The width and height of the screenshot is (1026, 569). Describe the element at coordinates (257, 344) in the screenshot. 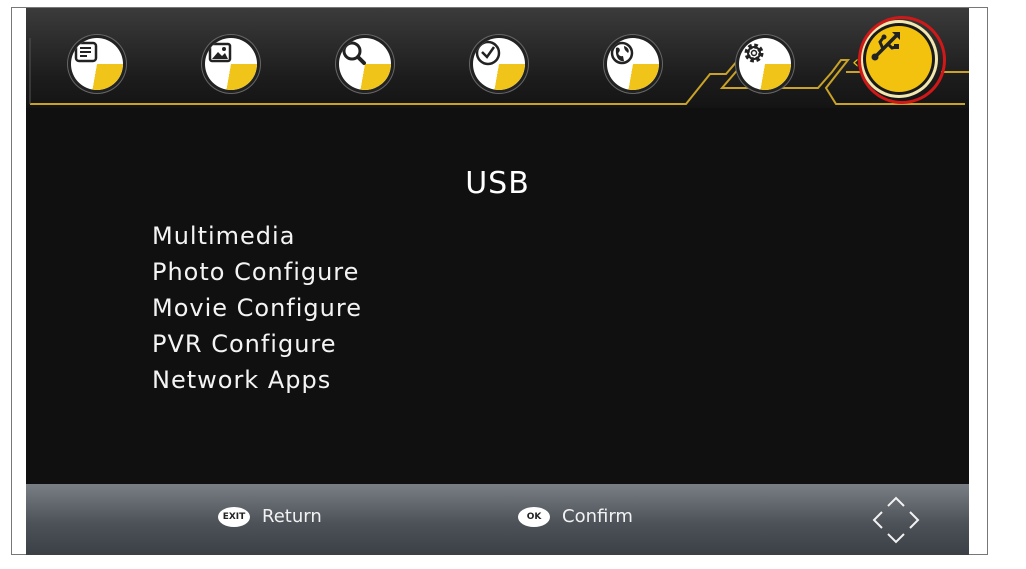

I see `menu-item-pvr-configure: PVR Configure` at that location.